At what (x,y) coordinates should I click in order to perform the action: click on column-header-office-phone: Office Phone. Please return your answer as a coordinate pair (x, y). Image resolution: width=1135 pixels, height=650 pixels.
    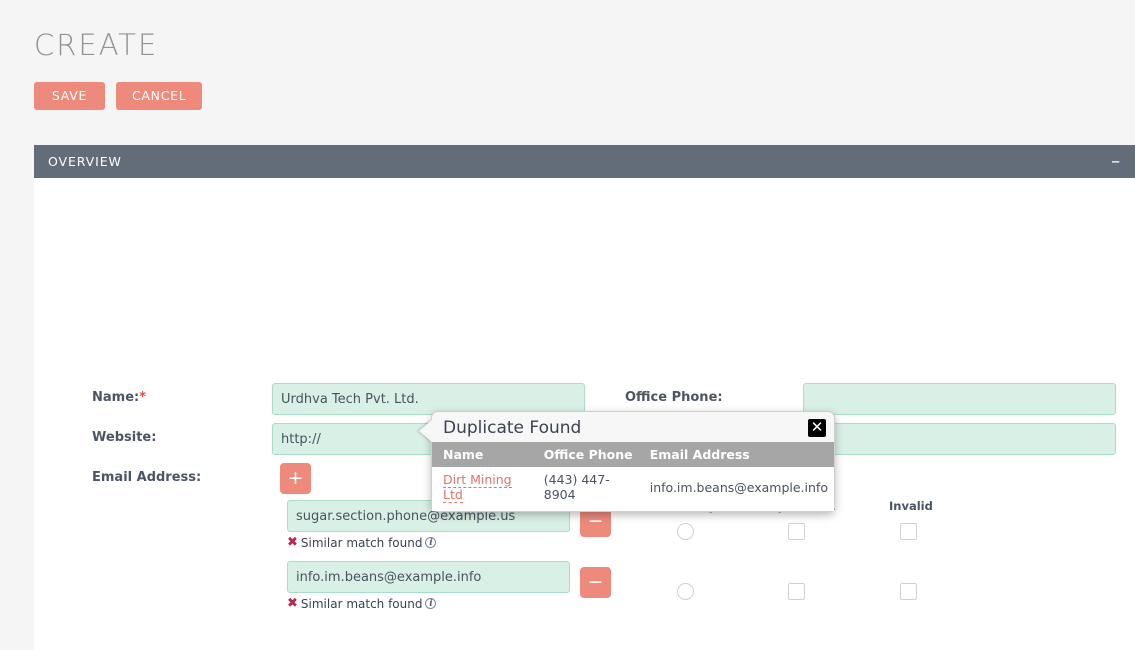
    Looking at the image, I should click on (590, 454).